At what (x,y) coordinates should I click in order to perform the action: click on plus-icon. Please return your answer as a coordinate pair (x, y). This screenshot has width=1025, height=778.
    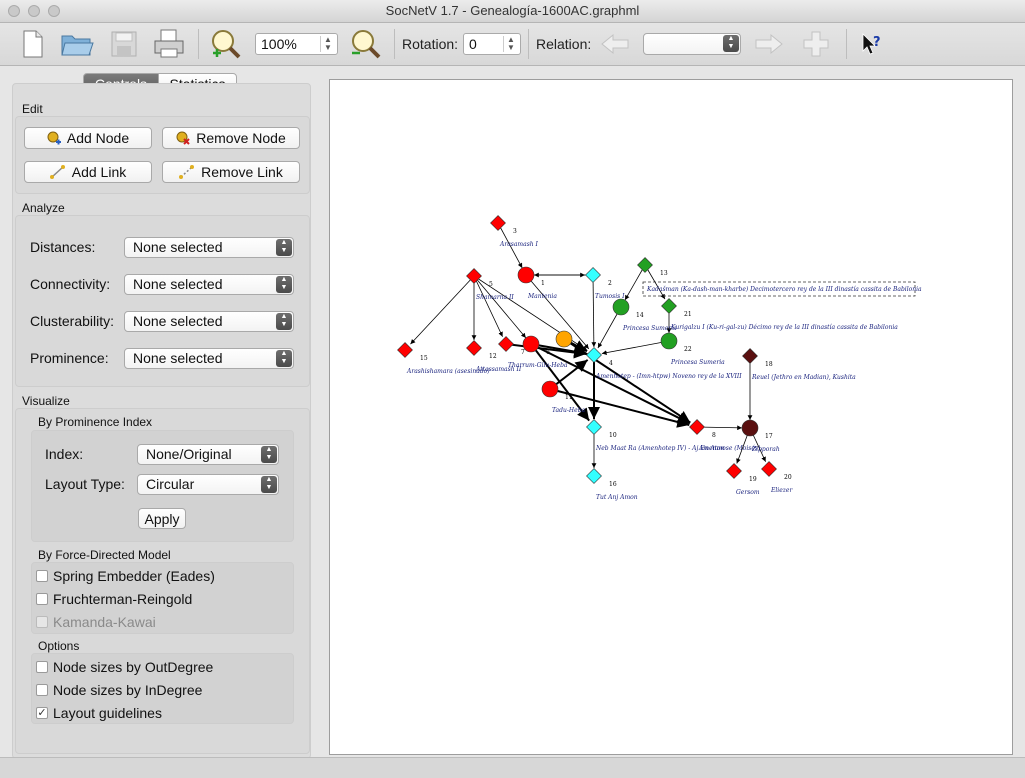
    Looking at the image, I should click on (816, 44).